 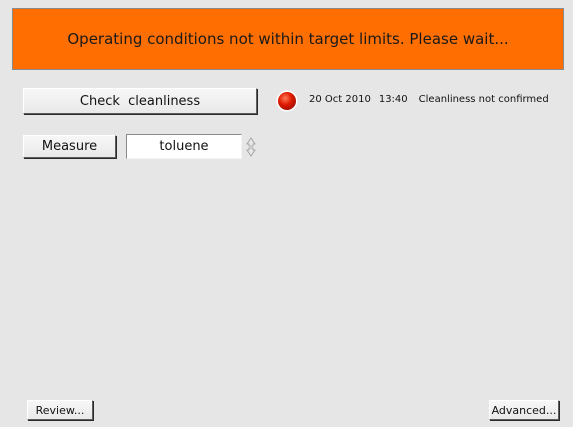 I want to click on check-cleanliness-label: Check cleanliness, so click(x=140, y=101).